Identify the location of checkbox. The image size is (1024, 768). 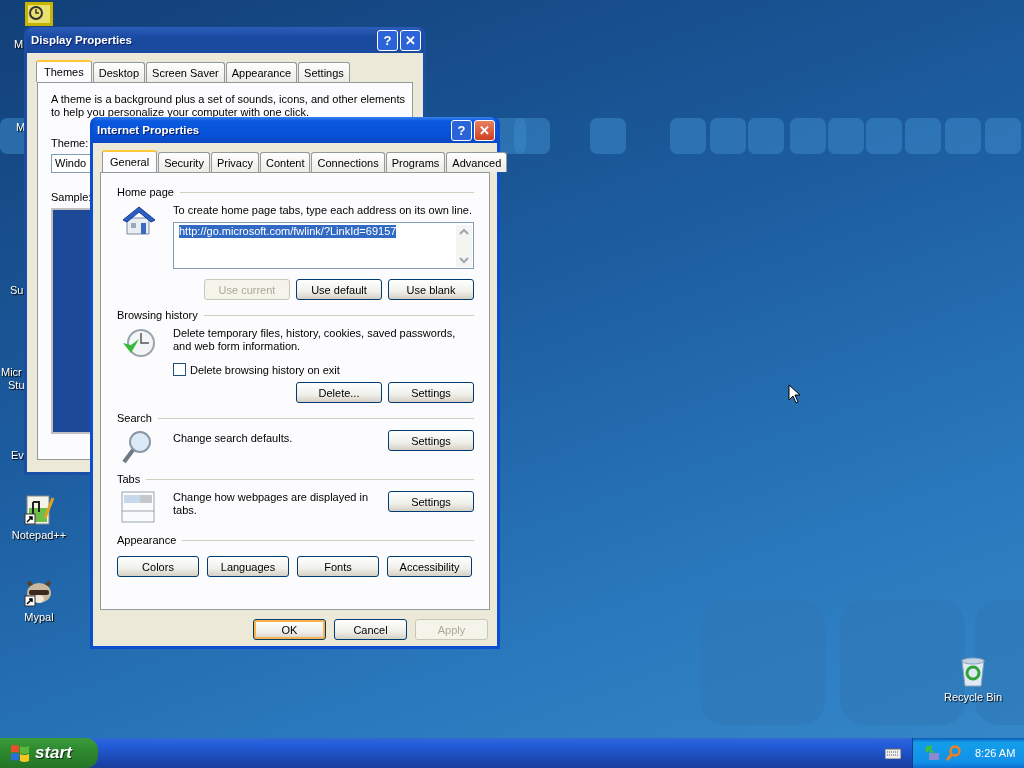
(179, 369).